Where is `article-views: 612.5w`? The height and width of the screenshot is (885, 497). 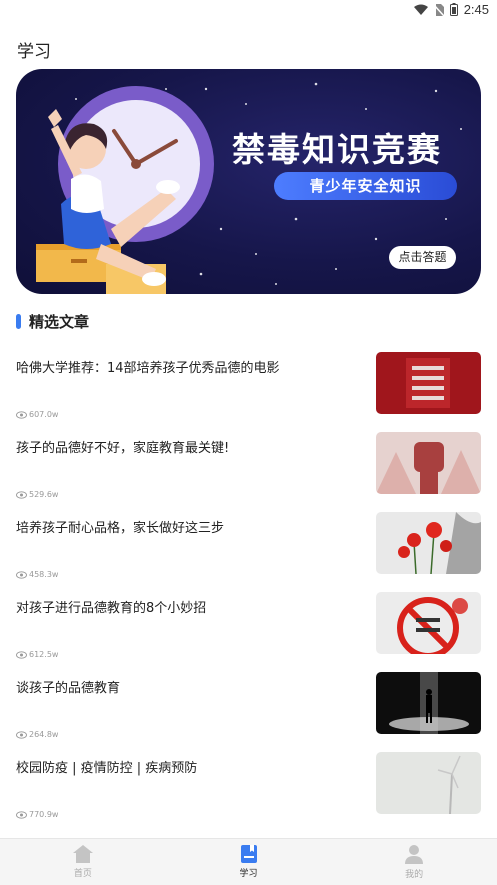 article-views: 612.5w is located at coordinates (37, 654).